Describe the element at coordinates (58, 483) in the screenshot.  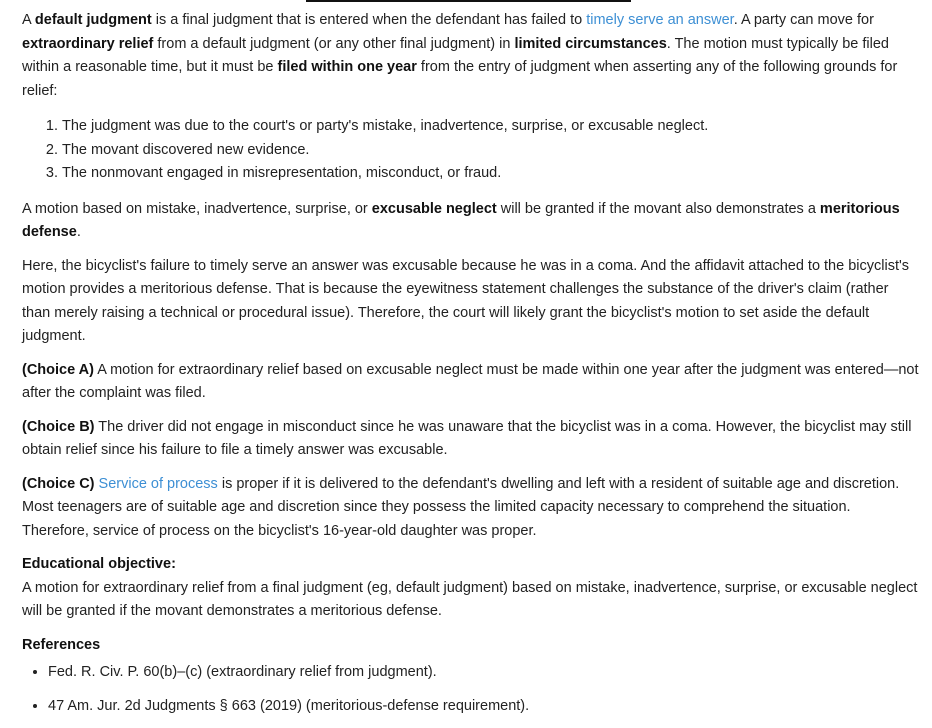
I see `choice-c-label: (Choice C)` at that location.